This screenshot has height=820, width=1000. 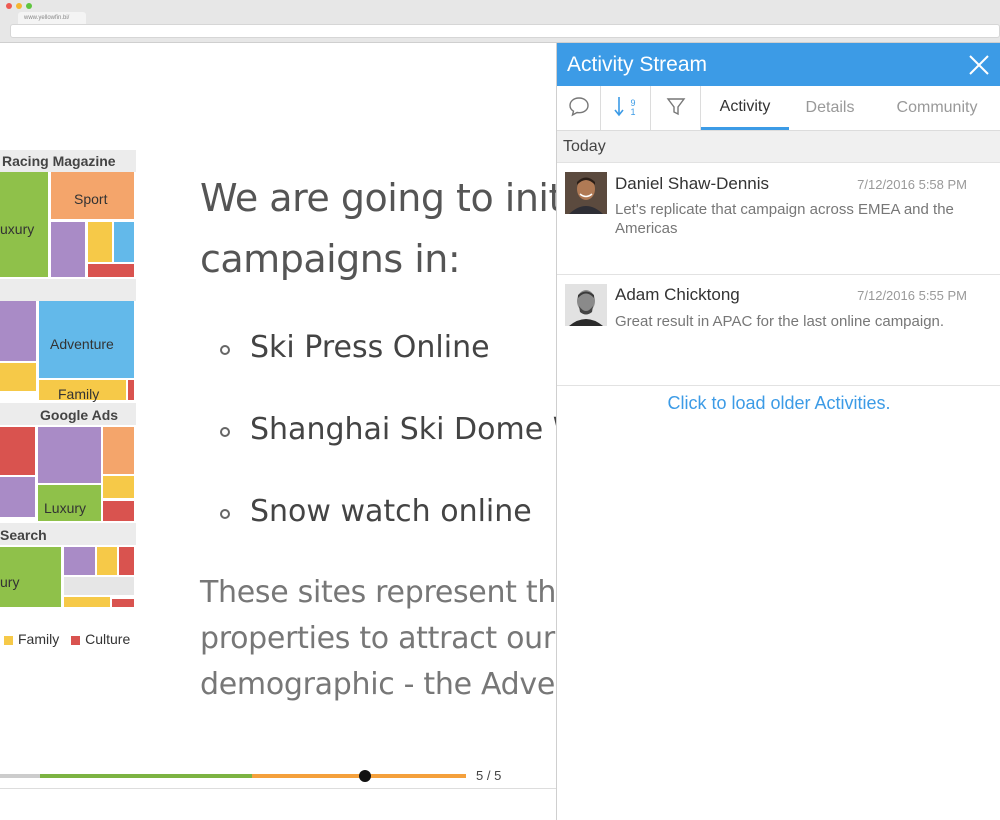 I want to click on browser-tab: www.yellowfin.bi/, so click(x=52, y=18).